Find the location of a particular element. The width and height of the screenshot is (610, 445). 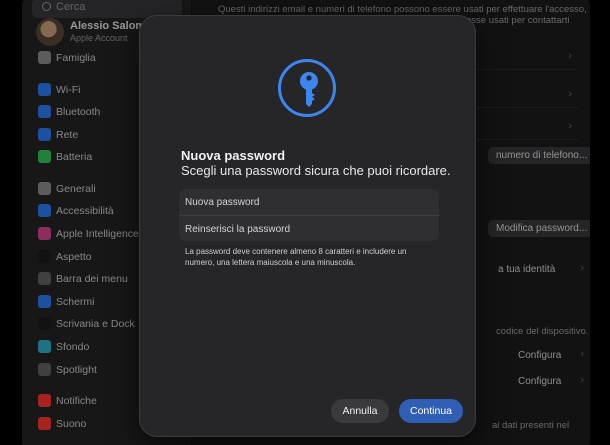

dialog-title: Nuova password is located at coordinates (233, 155).